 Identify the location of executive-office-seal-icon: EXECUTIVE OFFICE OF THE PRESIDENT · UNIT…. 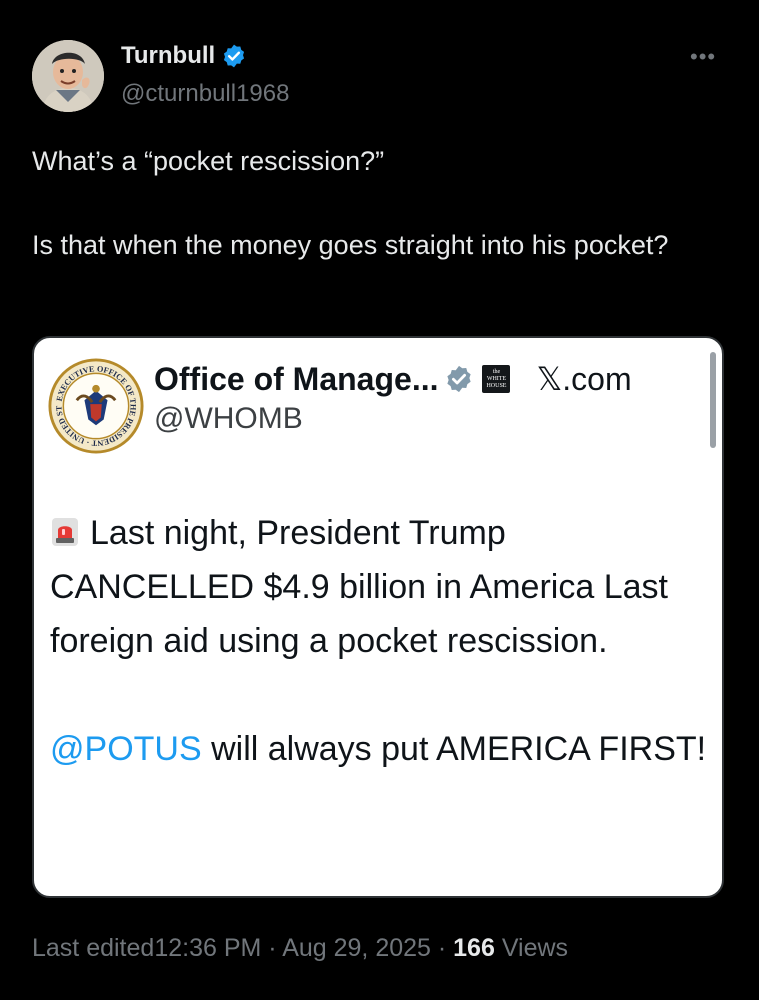
(96, 406).